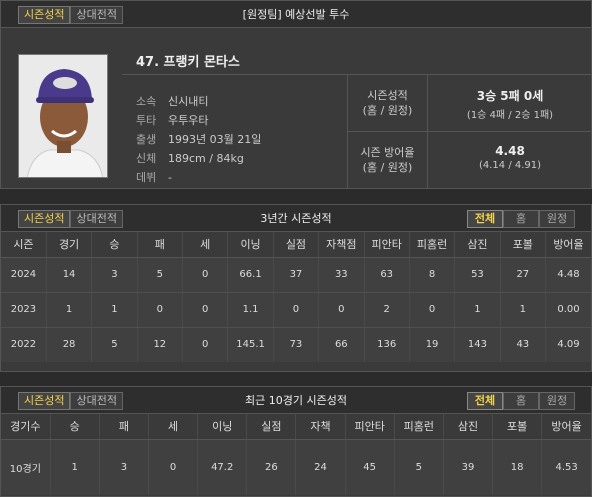 This screenshot has height=497, width=592. What do you see at coordinates (69, 344) in the screenshot?
I see `table-cell: 28` at bounding box center [69, 344].